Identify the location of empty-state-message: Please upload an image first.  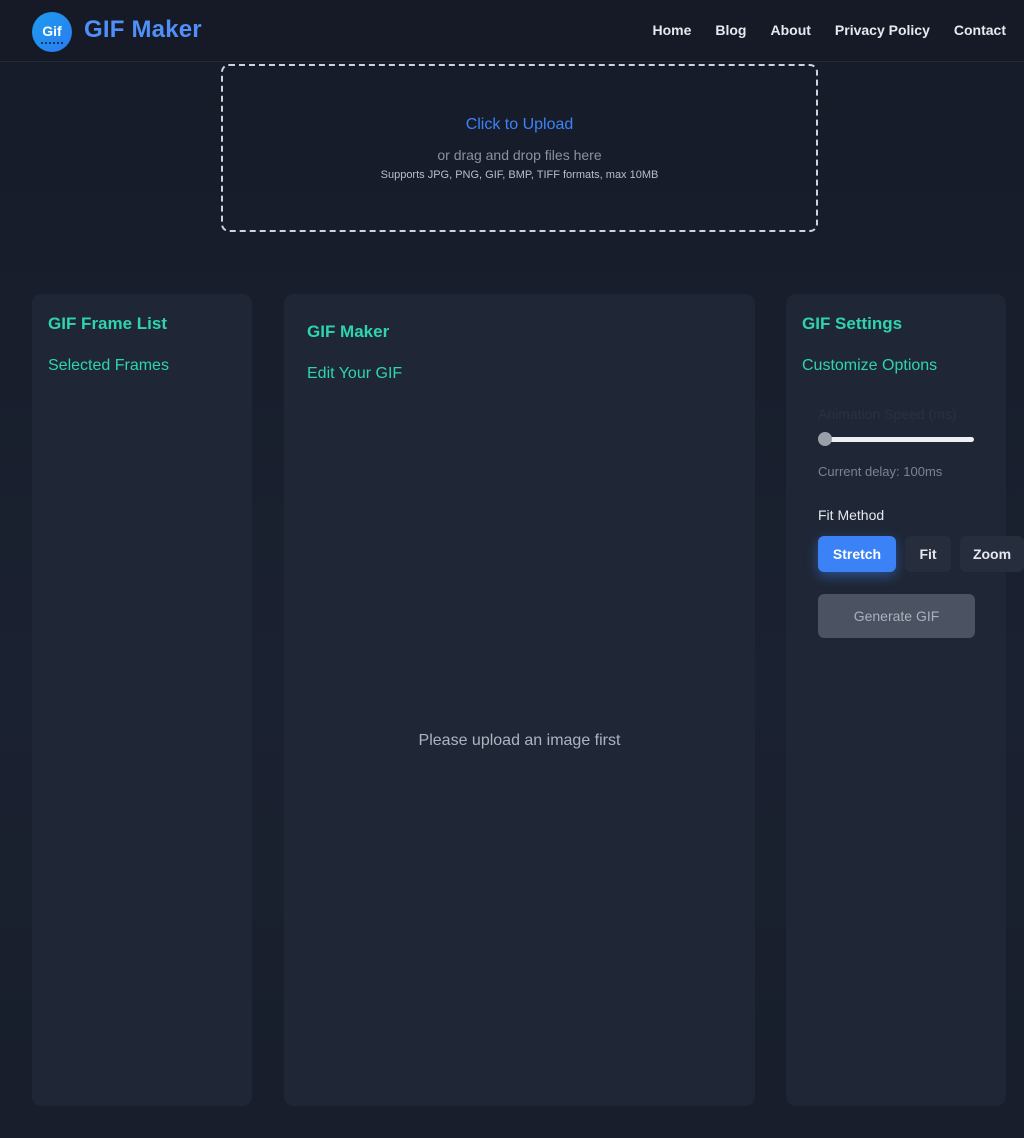
(519, 740).